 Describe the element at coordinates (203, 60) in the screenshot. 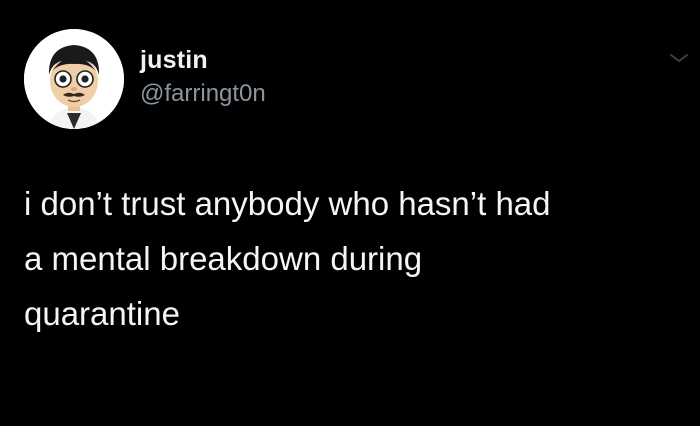

I see `author-name: justin` at that location.